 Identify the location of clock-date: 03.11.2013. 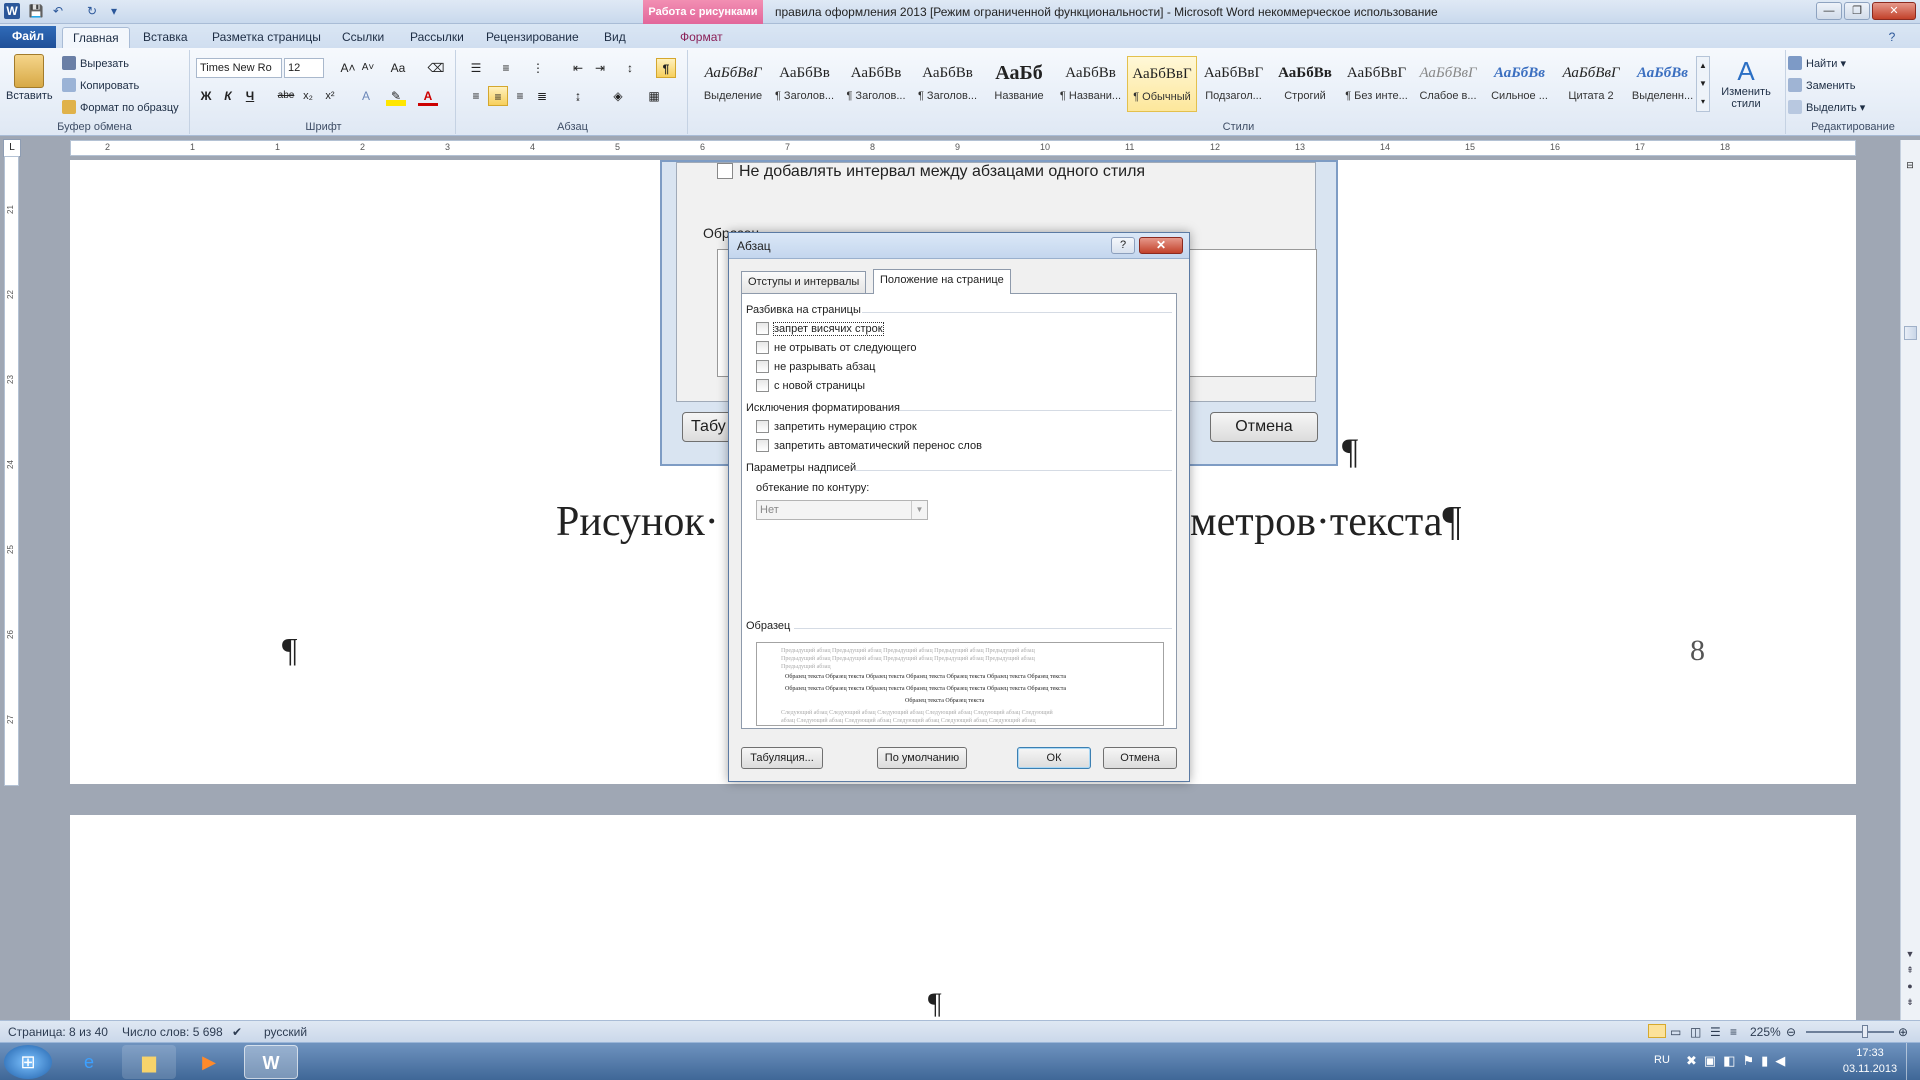
(1870, 1069).